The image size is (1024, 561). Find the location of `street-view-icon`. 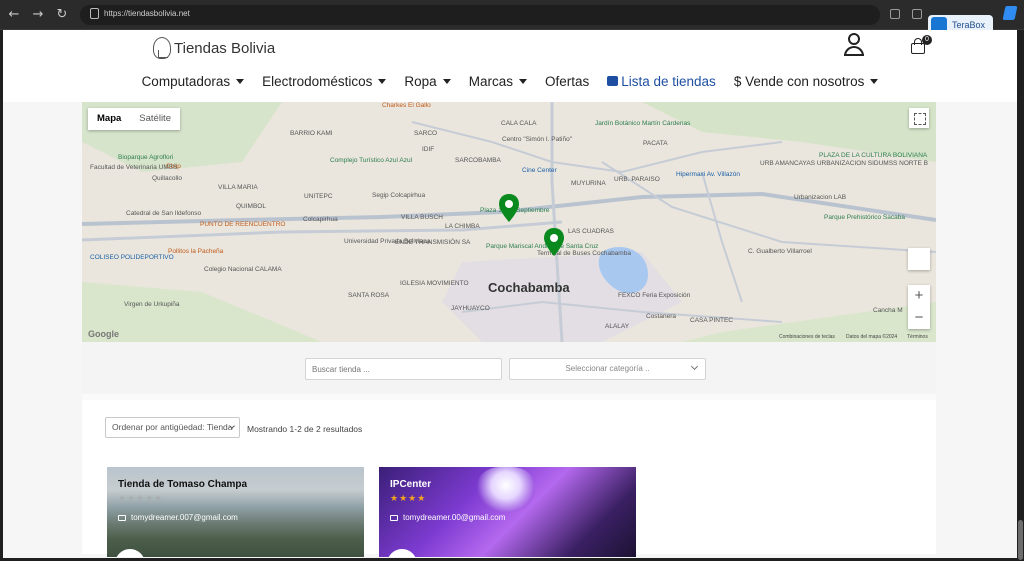

street-view-icon is located at coordinates (919, 259).